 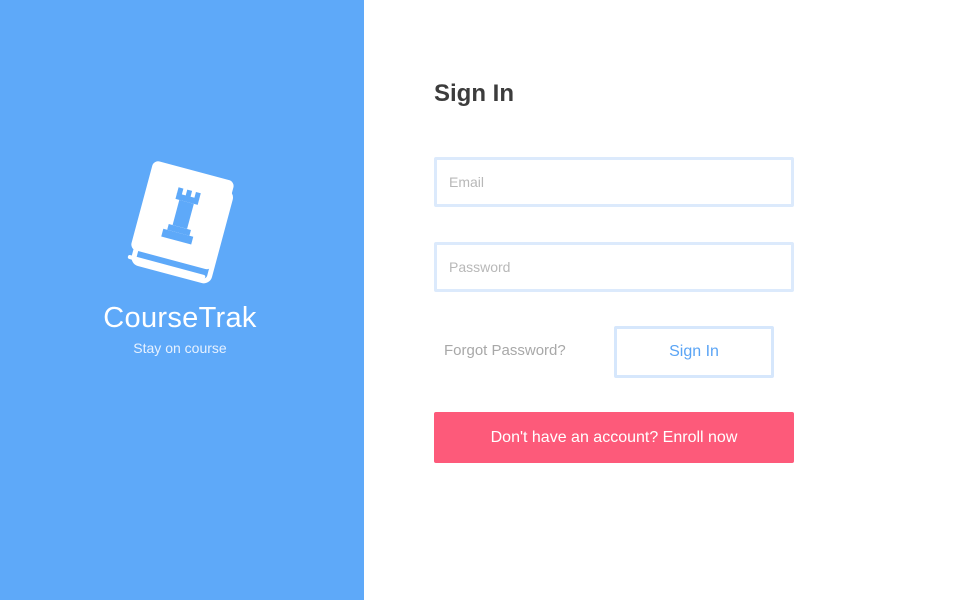 I want to click on book-icon, so click(x=180, y=222).